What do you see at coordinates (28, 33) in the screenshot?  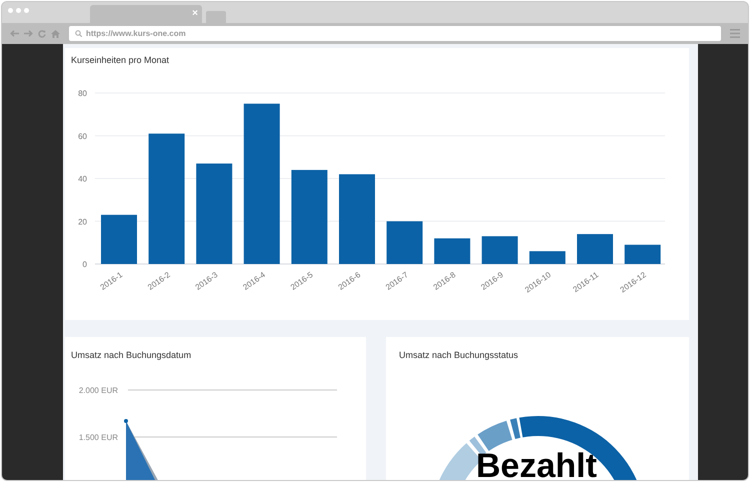 I see `forward-icon` at bounding box center [28, 33].